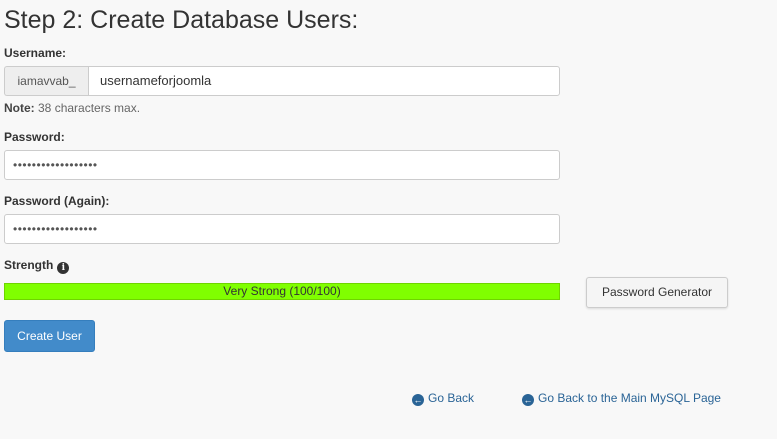 This screenshot has height=439, width=777. What do you see at coordinates (35, 53) in the screenshot?
I see `username-label: Username:` at bounding box center [35, 53].